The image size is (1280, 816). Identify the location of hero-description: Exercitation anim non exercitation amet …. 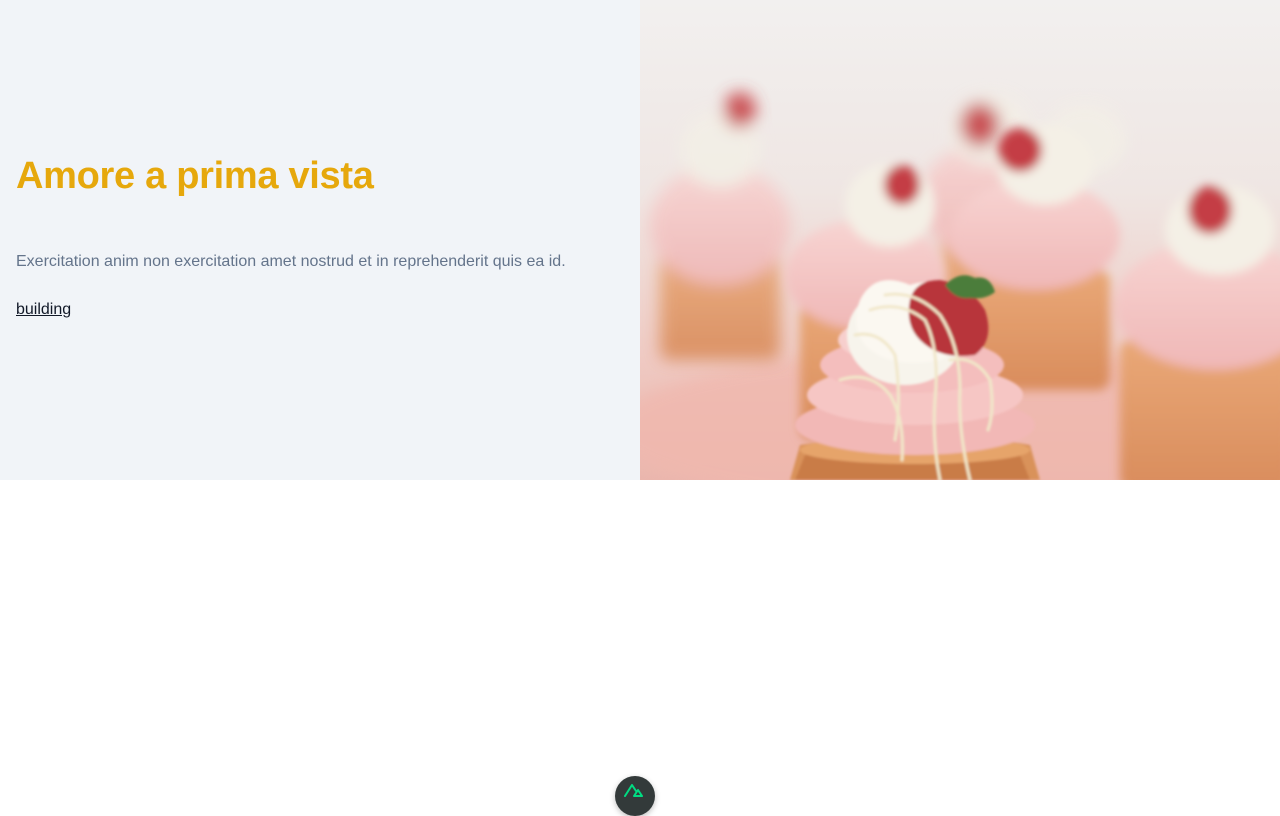
(291, 261).